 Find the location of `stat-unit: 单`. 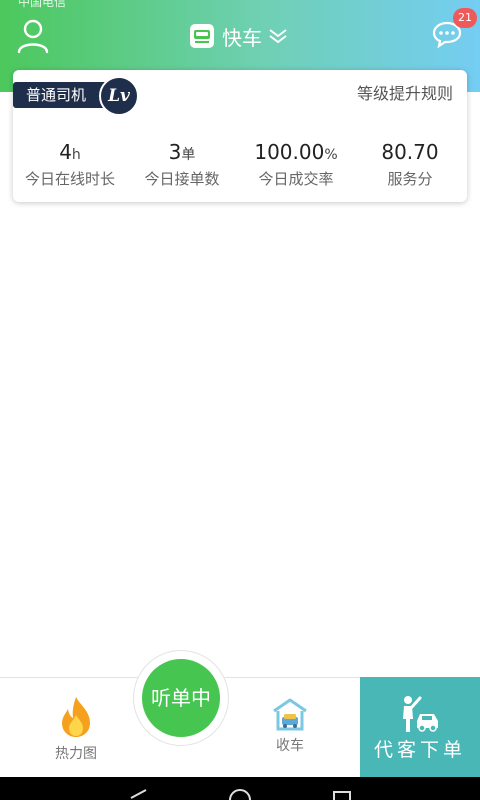

stat-unit: 单 is located at coordinates (188, 155).